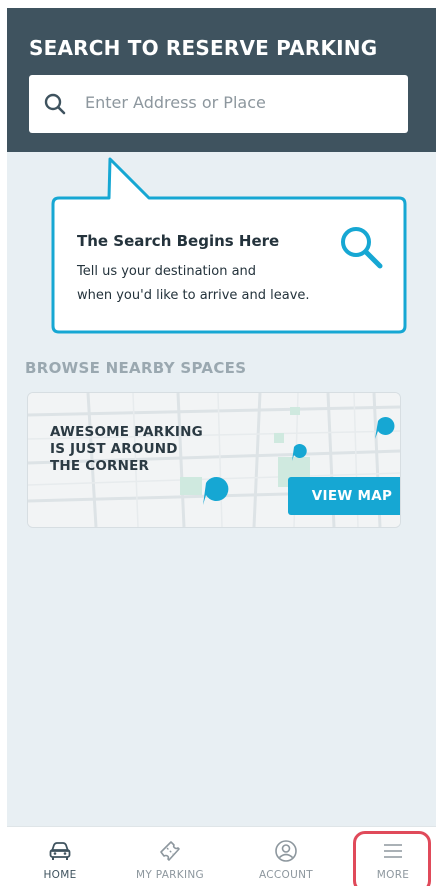 This screenshot has height=886, width=443. Describe the element at coordinates (193, 295) in the screenshot. I see `callout-text-line2: when you'd like to arrive and leave.` at that location.